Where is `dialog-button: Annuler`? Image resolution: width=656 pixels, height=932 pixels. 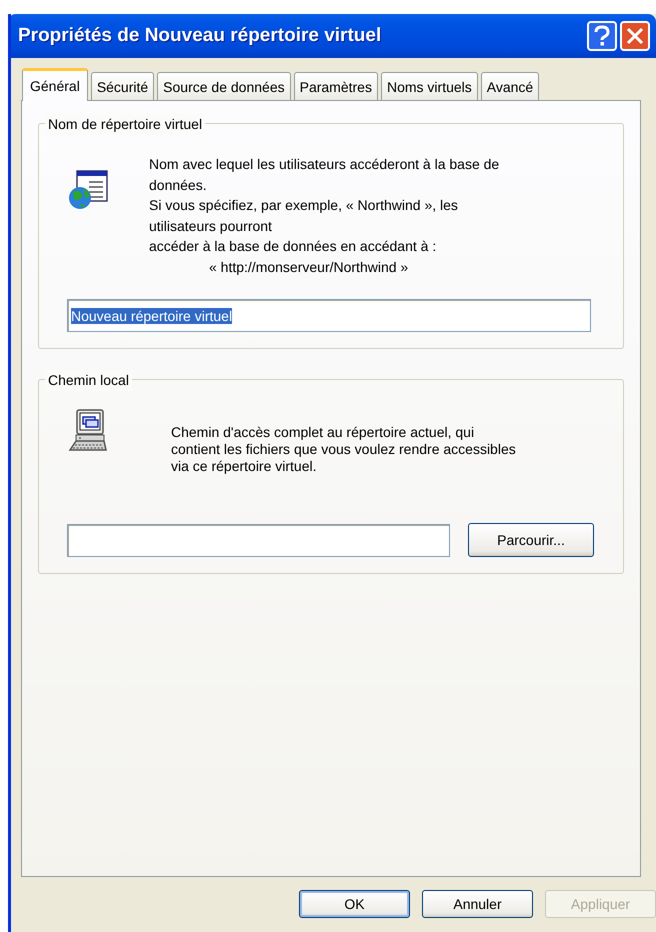 dialog-button: Annuler is located at coordinates (477, 904).